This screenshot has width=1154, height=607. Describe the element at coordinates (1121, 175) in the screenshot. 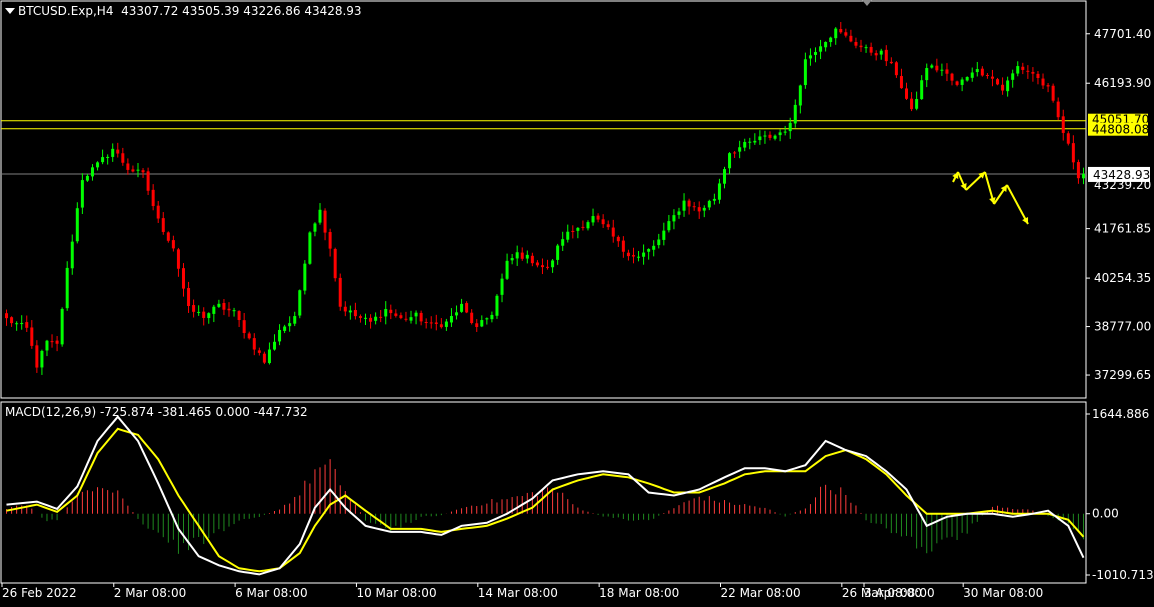

I see `current-price-label: 43428.93` at that location.